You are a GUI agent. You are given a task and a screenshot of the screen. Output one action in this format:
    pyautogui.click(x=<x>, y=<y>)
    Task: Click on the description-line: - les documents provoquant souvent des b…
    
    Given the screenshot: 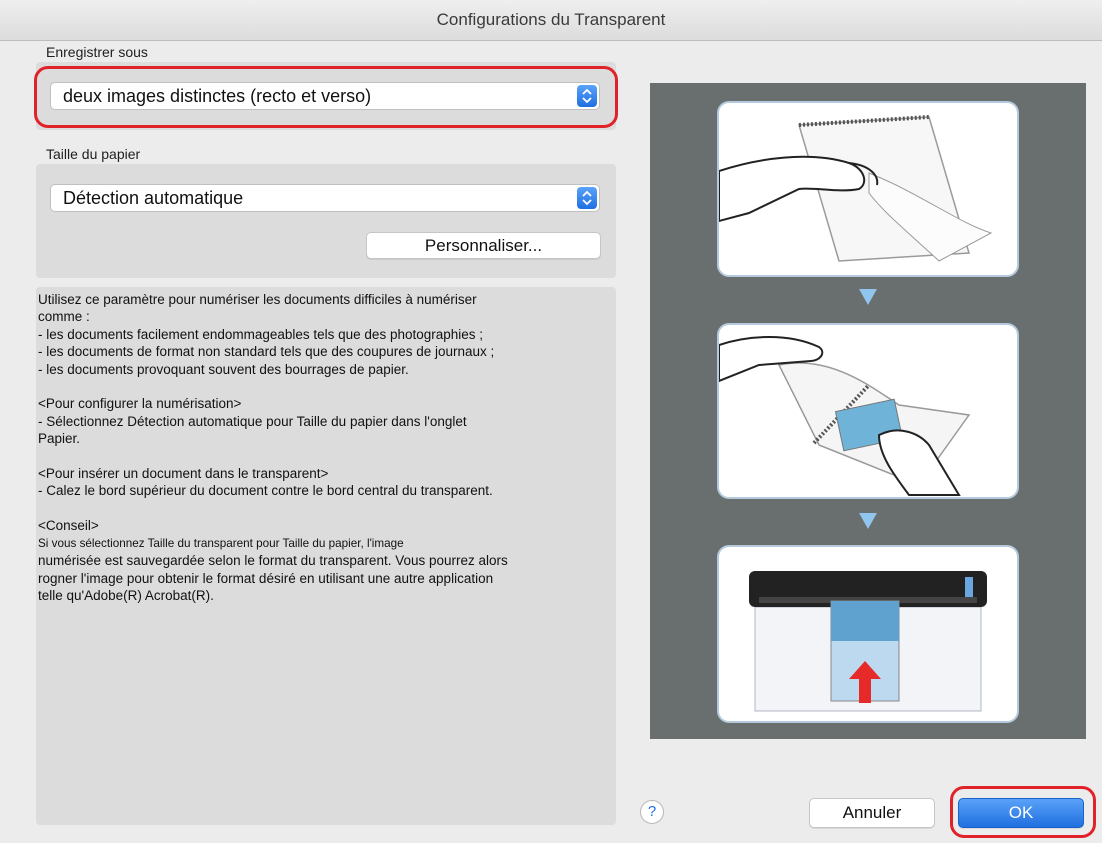 What is the action you would take?
    pyautogui.click(x=223, y=369)
    